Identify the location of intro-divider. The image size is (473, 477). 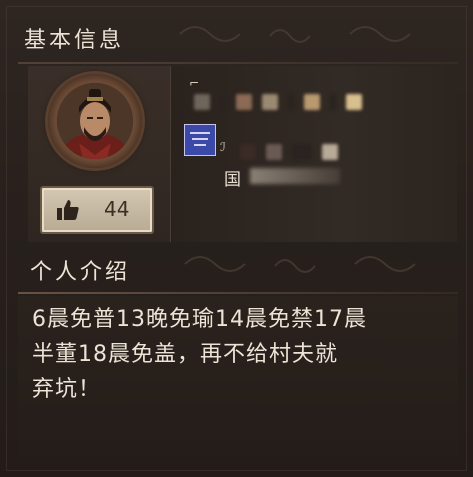
(238, 293).